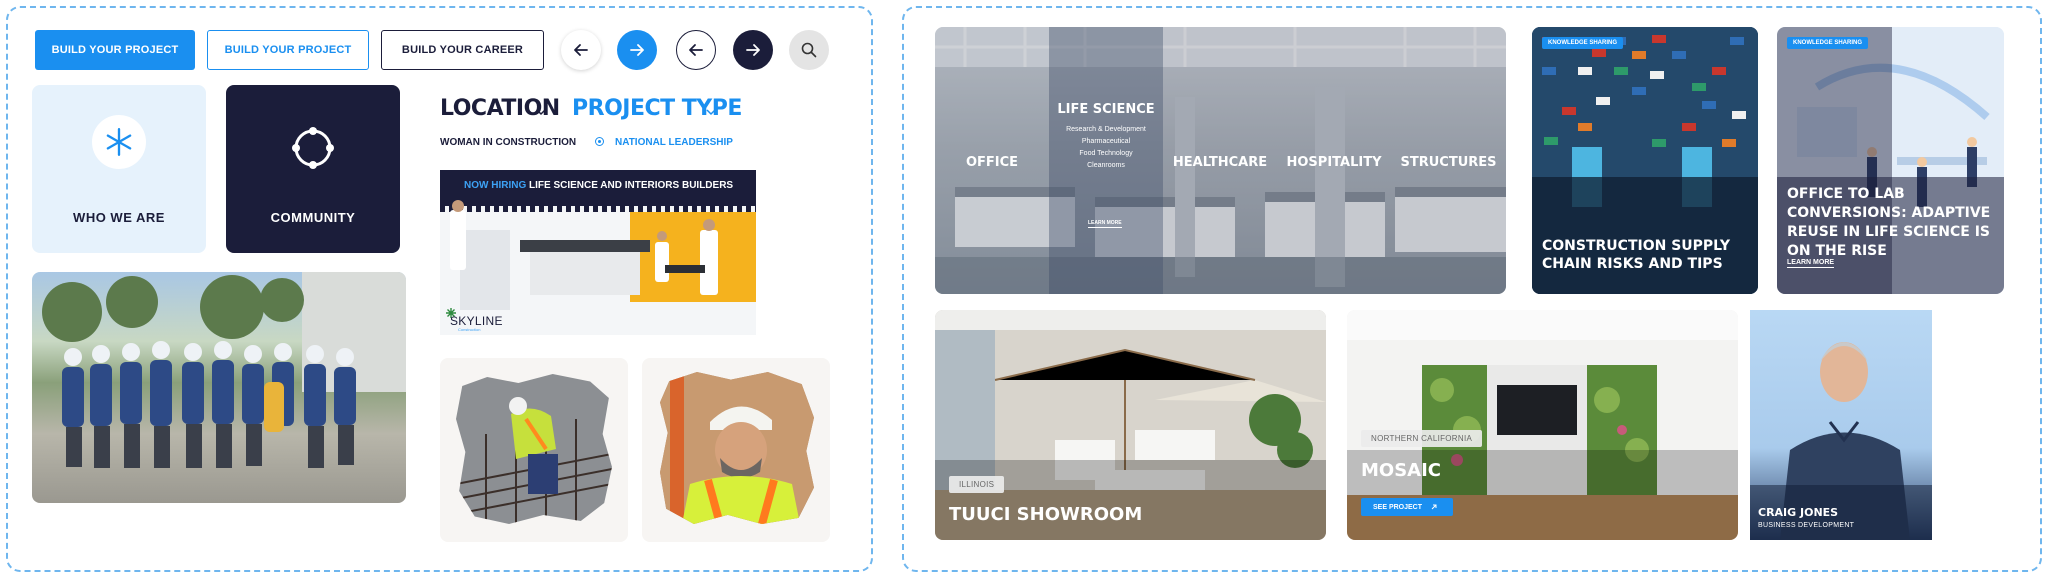  What do you see at coordinates (657, 108) in the screenshot?
I see `project-type-filter: PROJECT TYPE` at bounding box center [657, 108].